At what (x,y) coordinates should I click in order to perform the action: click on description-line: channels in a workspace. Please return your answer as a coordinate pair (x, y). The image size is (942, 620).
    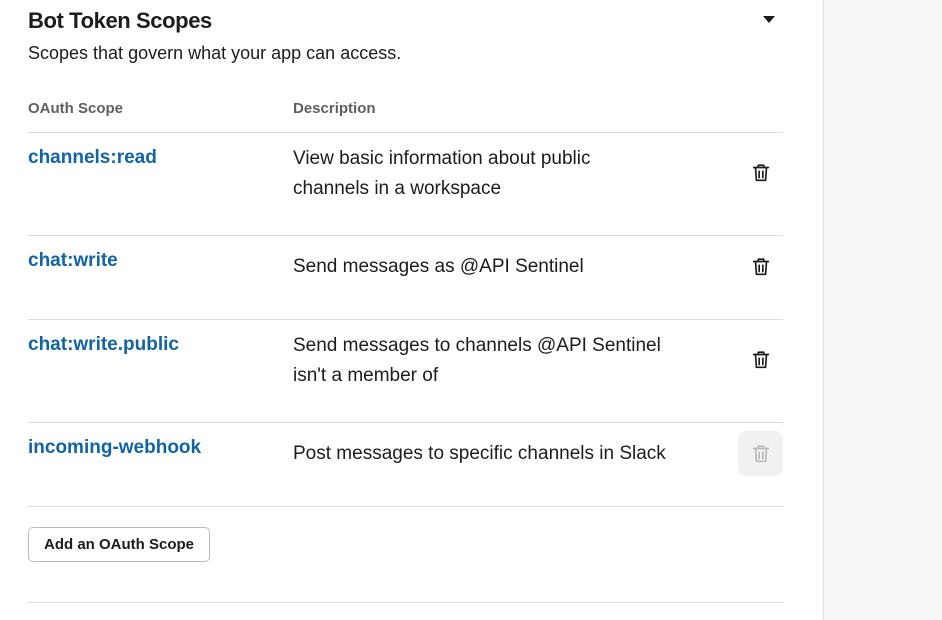
    Looking at the image, I should click on (397, 188).